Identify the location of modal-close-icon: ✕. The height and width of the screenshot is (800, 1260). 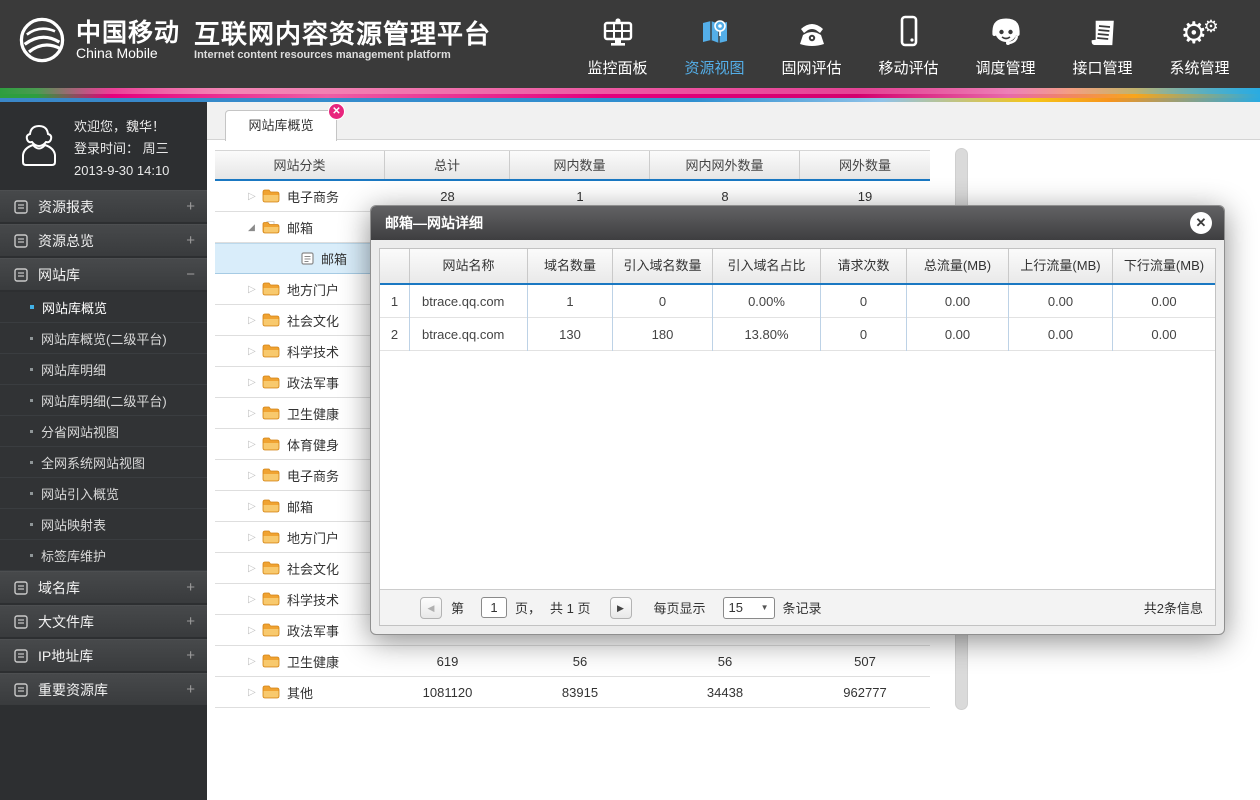
(1201, 223).